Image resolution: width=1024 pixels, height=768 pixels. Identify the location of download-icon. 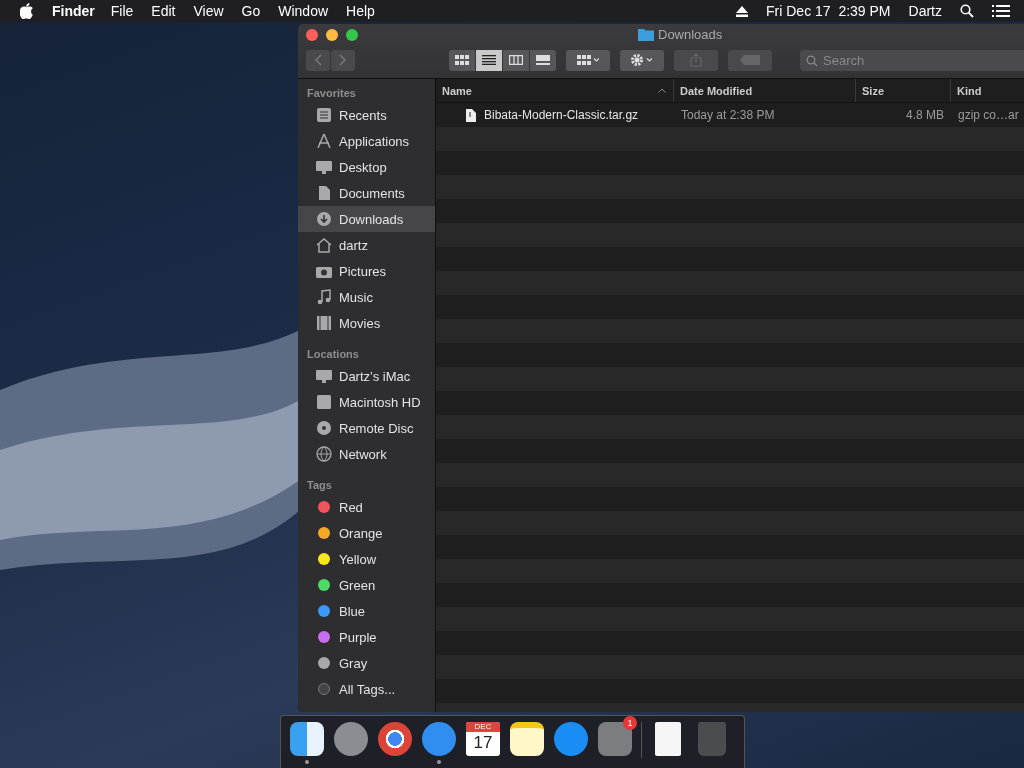
(324, 219).